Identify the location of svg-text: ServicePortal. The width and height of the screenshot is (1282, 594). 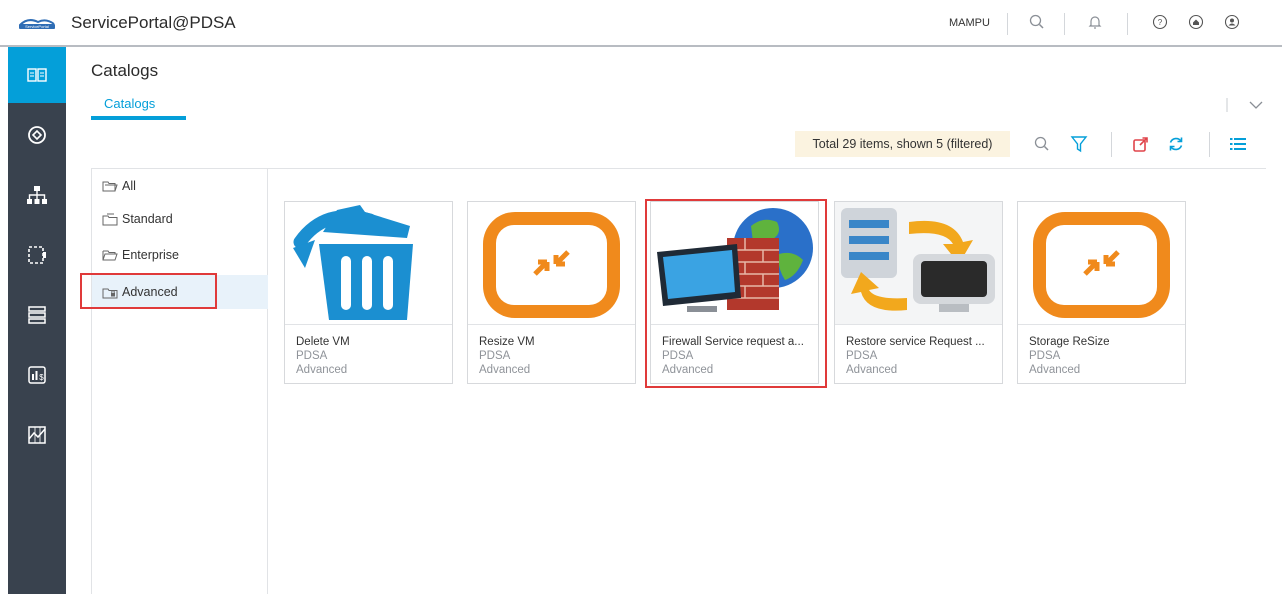
(37, 26).